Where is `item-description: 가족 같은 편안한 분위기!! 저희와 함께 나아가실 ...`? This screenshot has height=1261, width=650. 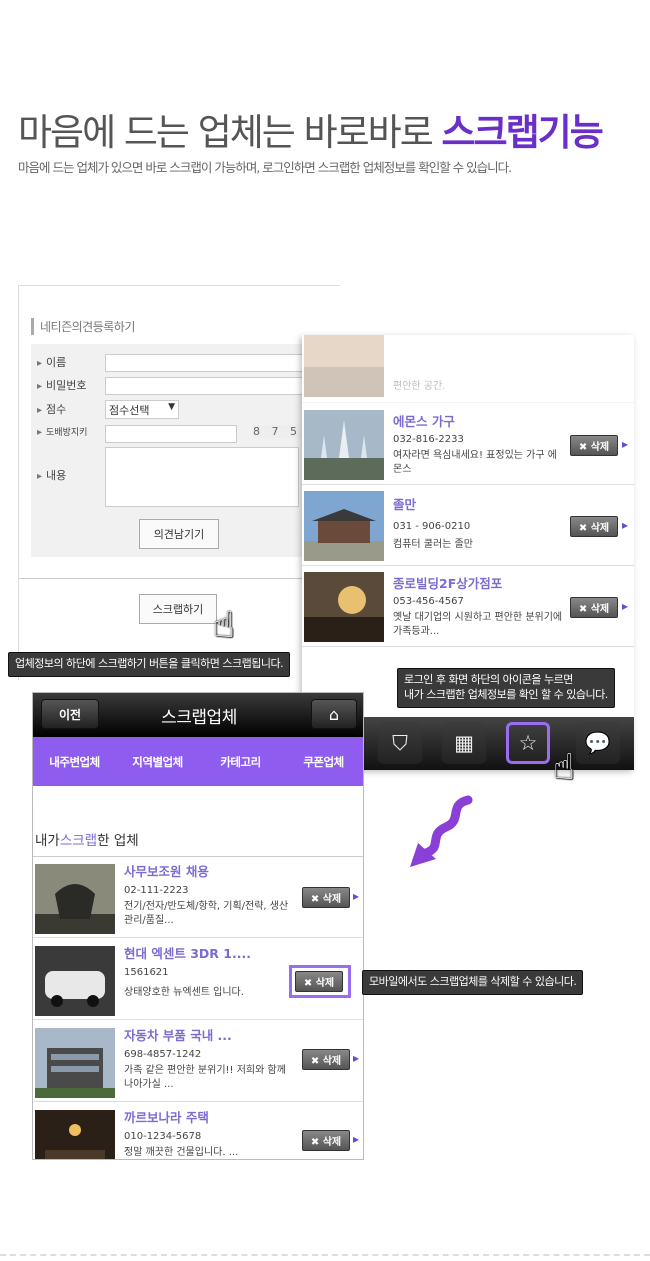 item-description: 가족 같은 편안한 분위기!! 저희와 함께 나아가실 ... is located at coordinates (205, 1077).